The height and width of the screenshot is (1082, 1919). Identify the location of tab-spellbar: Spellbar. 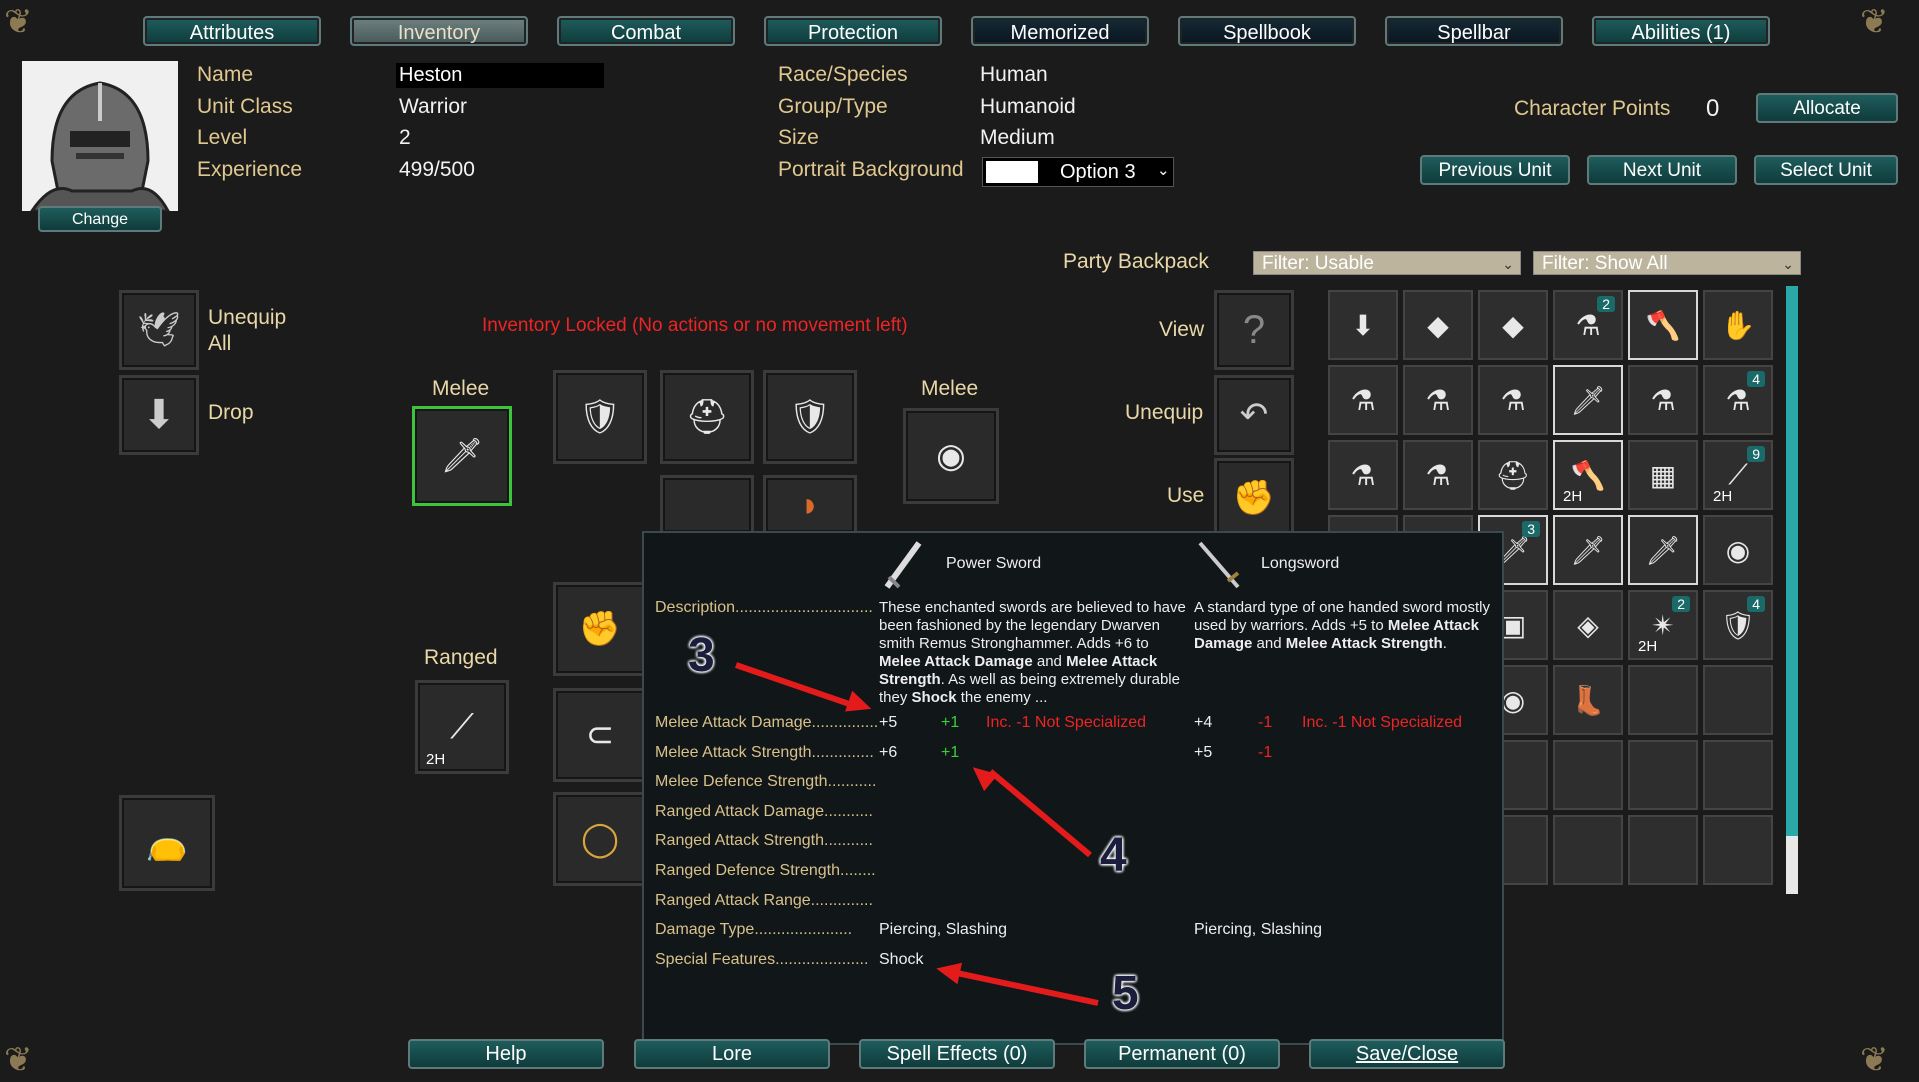
(1474, 31).